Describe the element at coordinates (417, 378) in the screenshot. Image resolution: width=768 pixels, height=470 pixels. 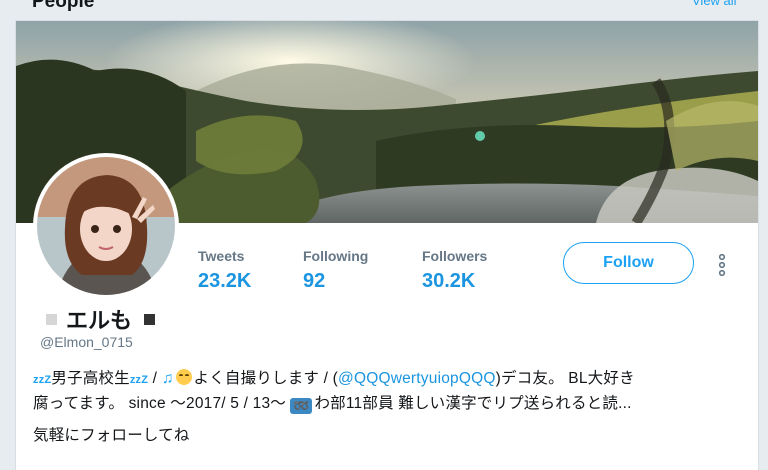
I see `mention-link: @QQQwertyuiopQQQ` at that location.